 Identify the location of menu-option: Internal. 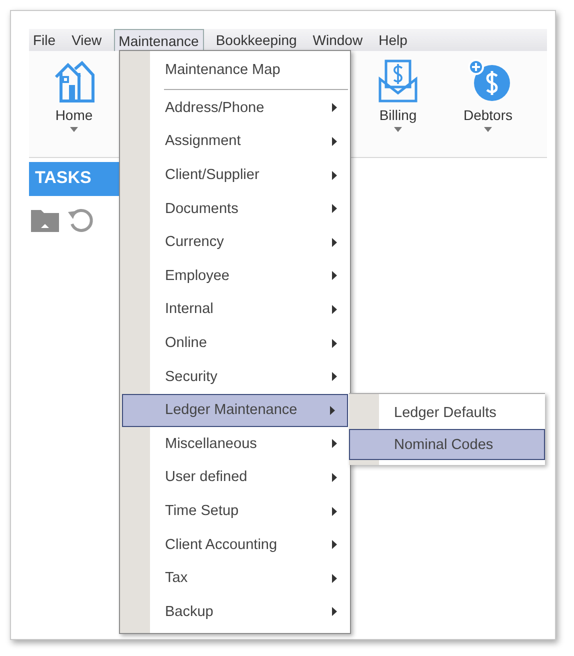
(235, 309).